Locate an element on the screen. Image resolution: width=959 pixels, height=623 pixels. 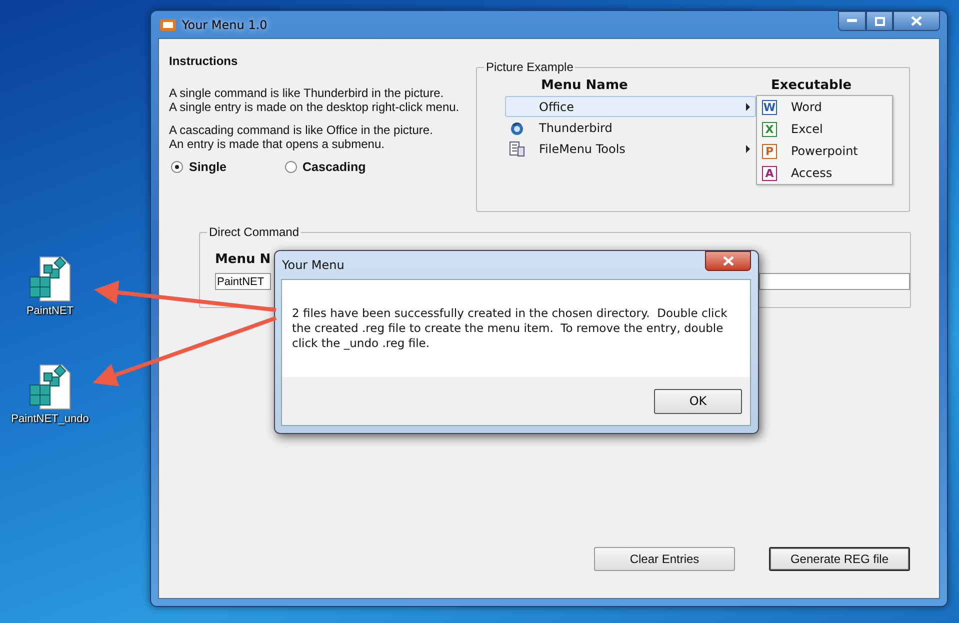
submenu-item: W Word is located at coordinates (824, 107).